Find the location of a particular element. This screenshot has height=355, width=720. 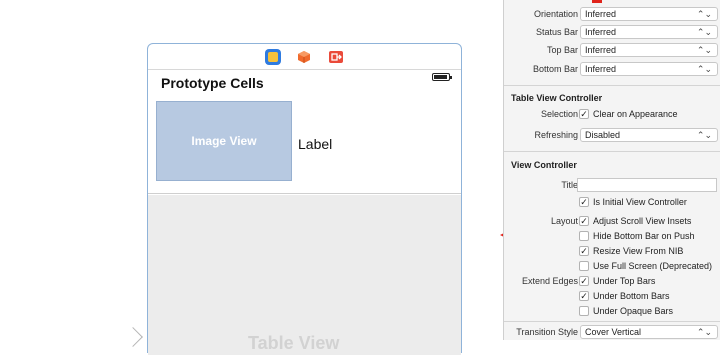

top-bar-popup: Inferred ⌃⌄ is located at coordinates (649, 50).